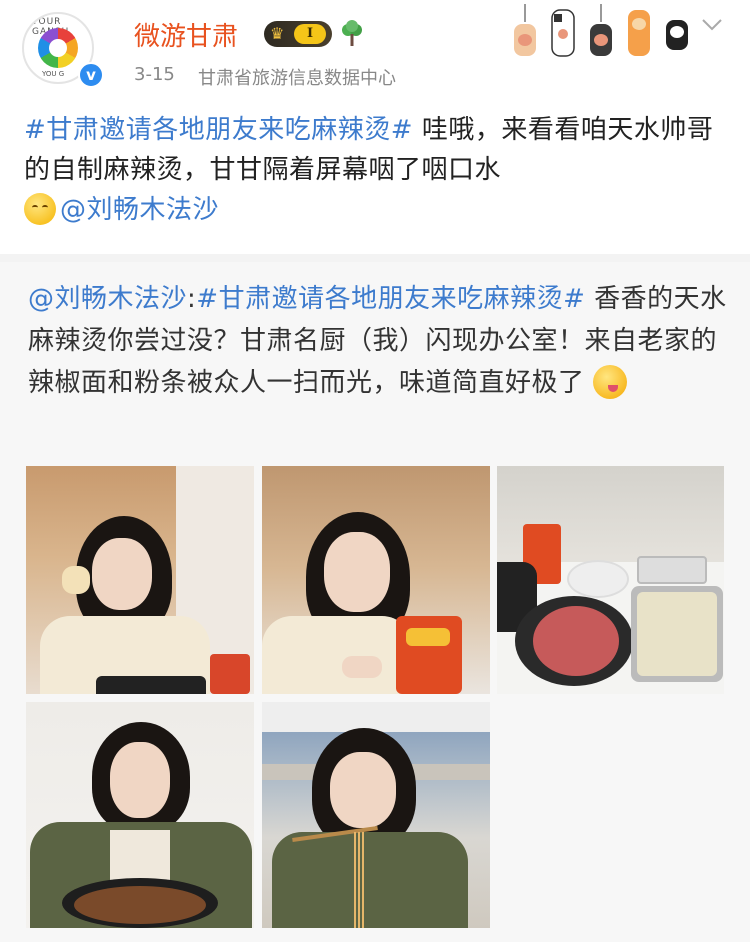  What do you see at coordinates (186, 34) in the screenshot?
I see `username: 微游甘肃` at bounding box center [186, 34].